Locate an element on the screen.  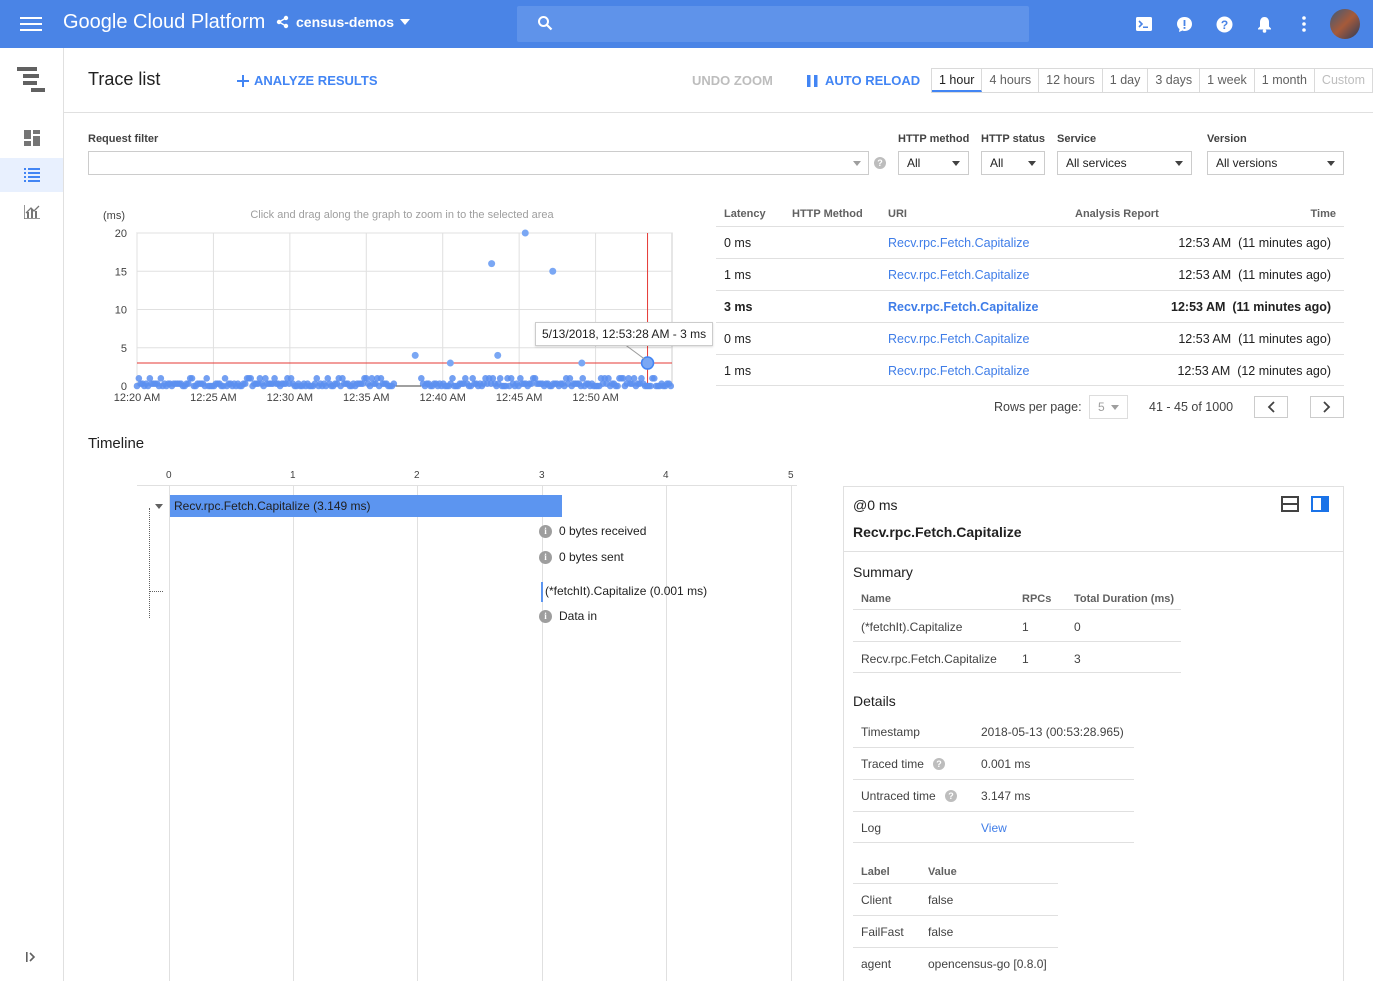
detail-value: 3.147 ms is located at coordinates (1006, 796).